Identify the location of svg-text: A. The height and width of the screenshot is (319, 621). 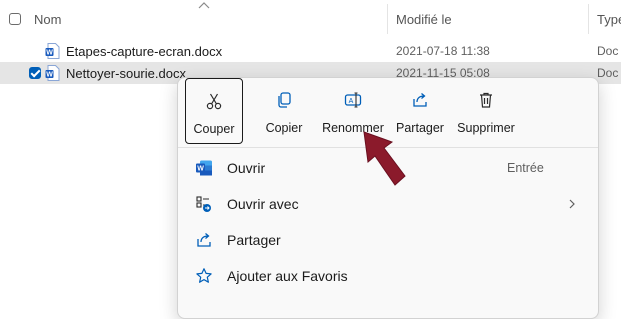
(351, 101).